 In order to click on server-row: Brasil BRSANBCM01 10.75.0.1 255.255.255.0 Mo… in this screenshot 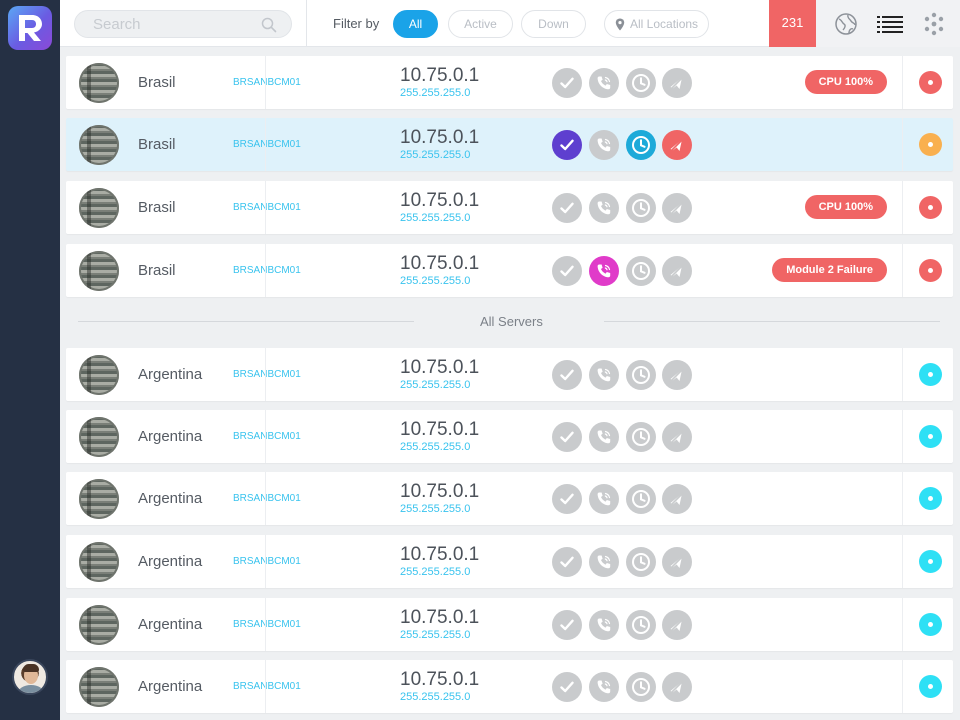, I will do `click(509, 270)`.